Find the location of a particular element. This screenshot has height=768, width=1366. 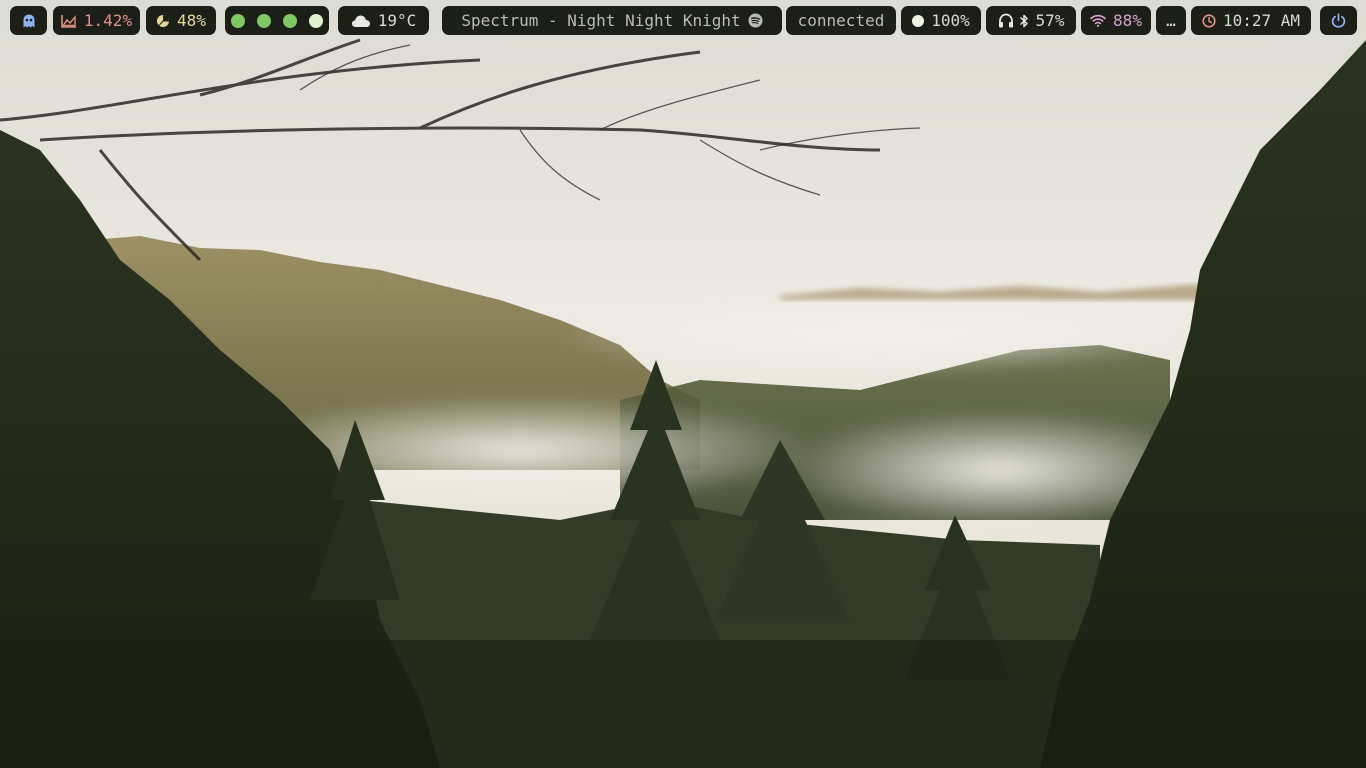

cpu-widget: 1.42% is located at coordinates (96, 20).